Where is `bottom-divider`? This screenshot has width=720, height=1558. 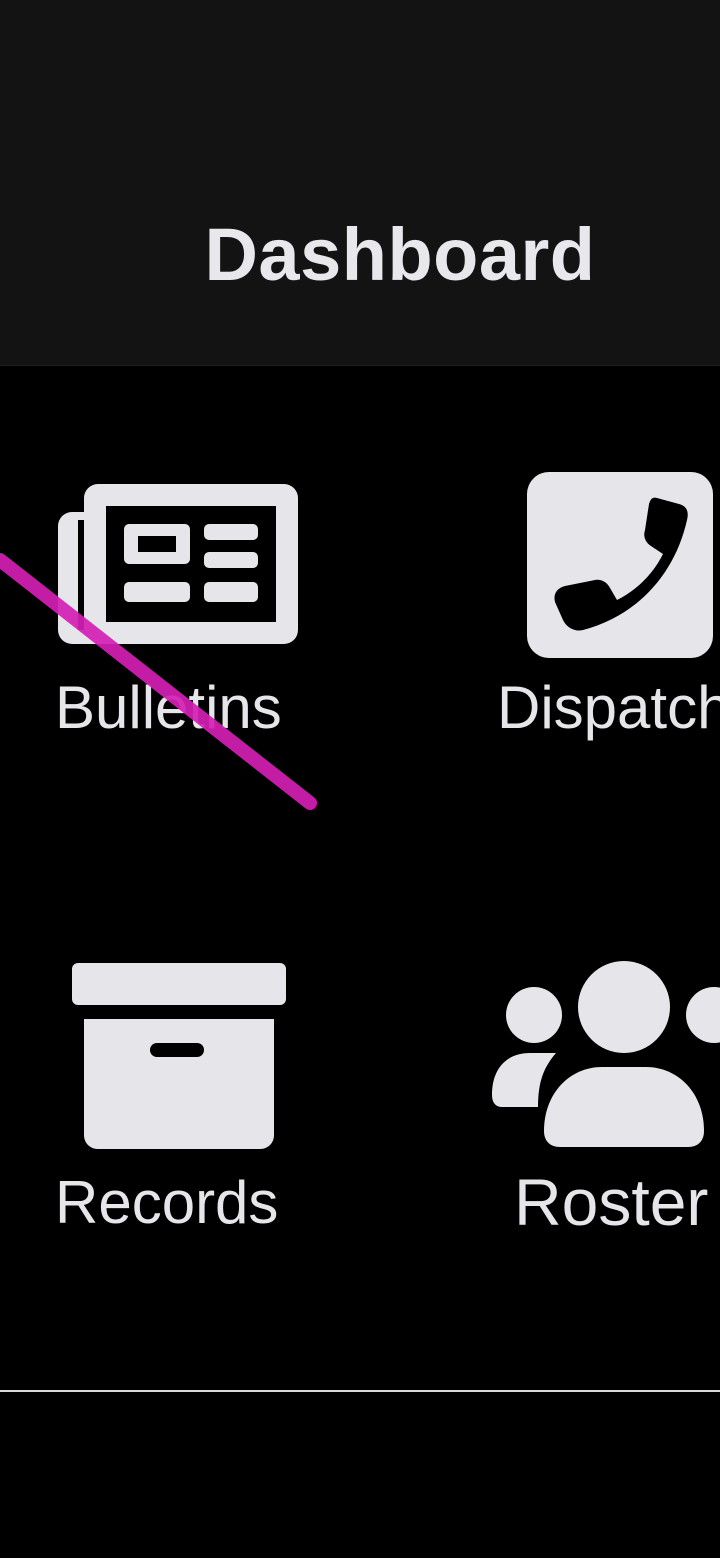 bottom-divider is located at coordinates (360, 1391).